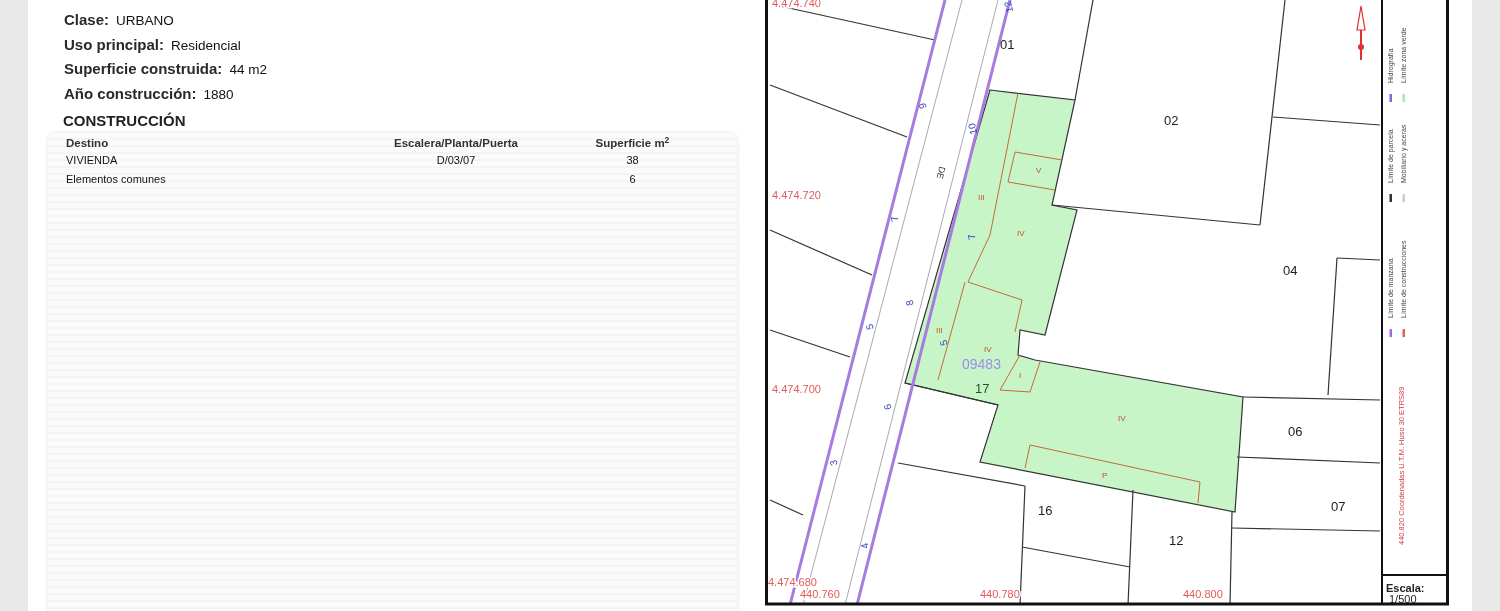 This screenshot has width=1500, height=611. I want to click on column-header: Destino, so click(88, 143).